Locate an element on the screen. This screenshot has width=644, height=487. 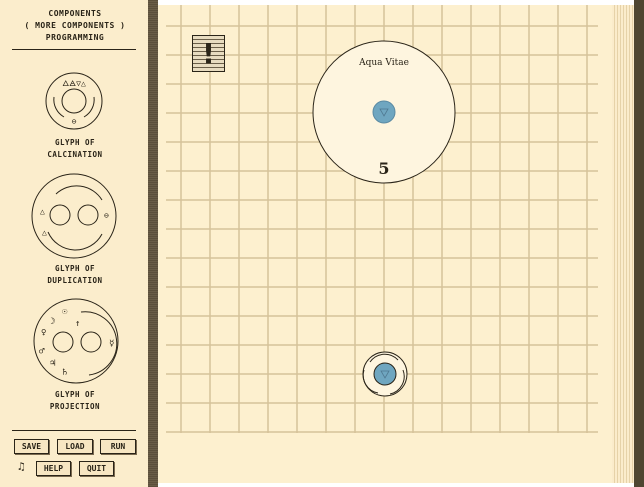
reagent-name: Aqua Vitae is located at coordinates (383, 63).